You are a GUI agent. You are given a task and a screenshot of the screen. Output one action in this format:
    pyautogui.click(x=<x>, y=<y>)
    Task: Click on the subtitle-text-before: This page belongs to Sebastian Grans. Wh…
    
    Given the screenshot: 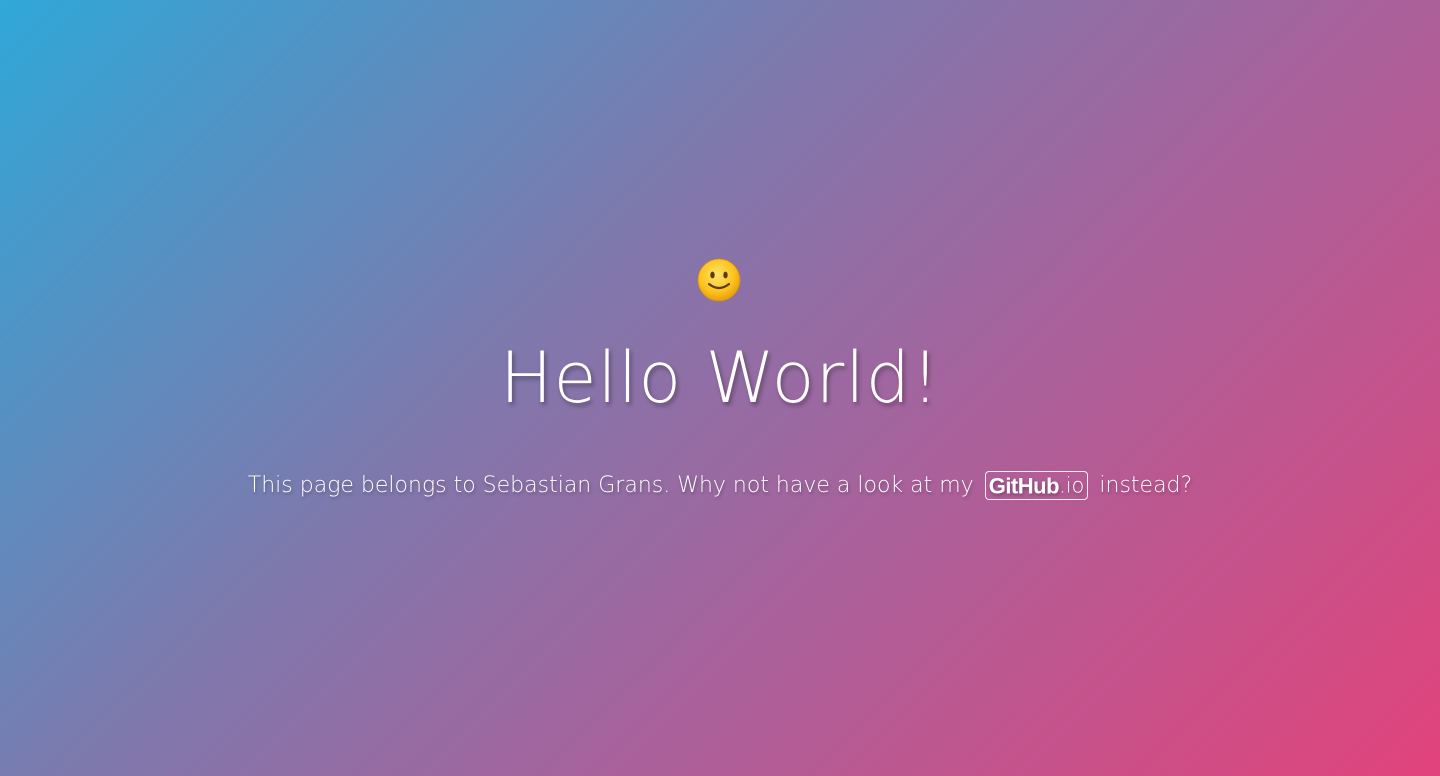 What is the action you would take?
    pyautogui.click(x=610, y=485)
    